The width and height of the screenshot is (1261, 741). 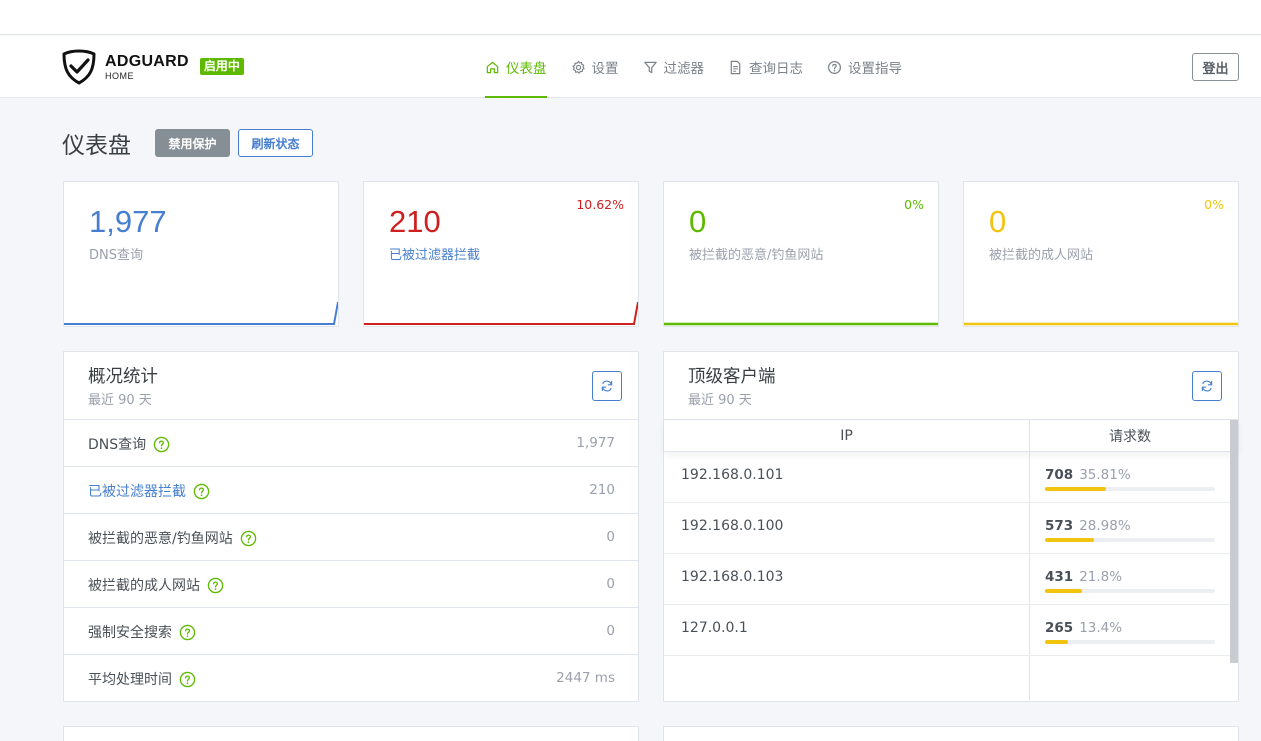 What do you see at coordinates (600, 204) in the screenshot?
I see `stat-percent: 10.62%` at bounding box center [600, 204].